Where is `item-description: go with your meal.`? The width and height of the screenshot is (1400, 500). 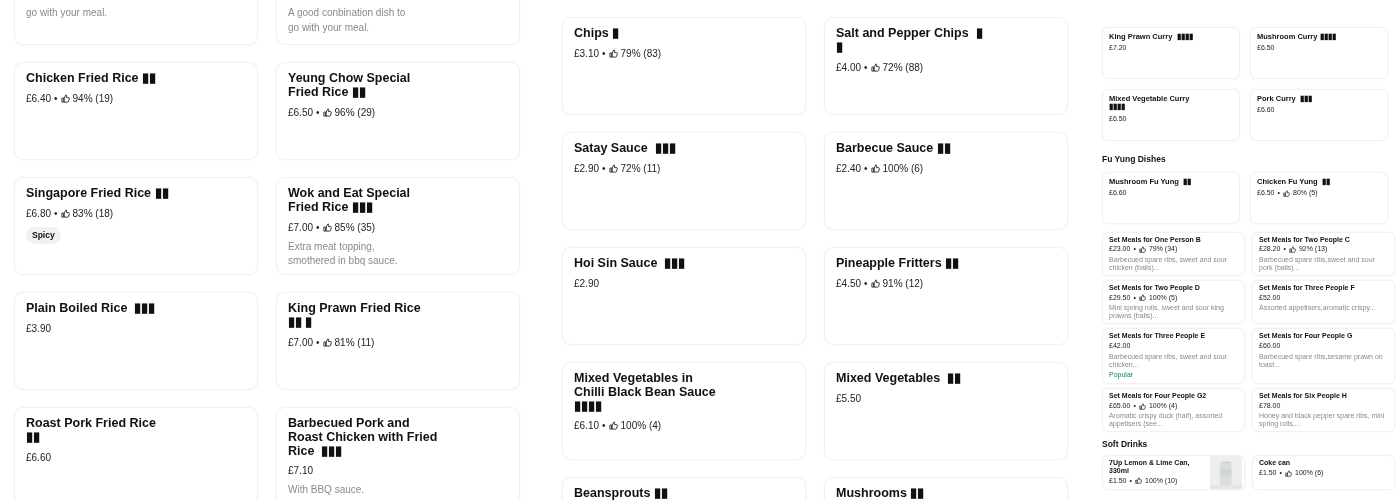 item-description: go with your meal. is located at coordinates (67, 13).